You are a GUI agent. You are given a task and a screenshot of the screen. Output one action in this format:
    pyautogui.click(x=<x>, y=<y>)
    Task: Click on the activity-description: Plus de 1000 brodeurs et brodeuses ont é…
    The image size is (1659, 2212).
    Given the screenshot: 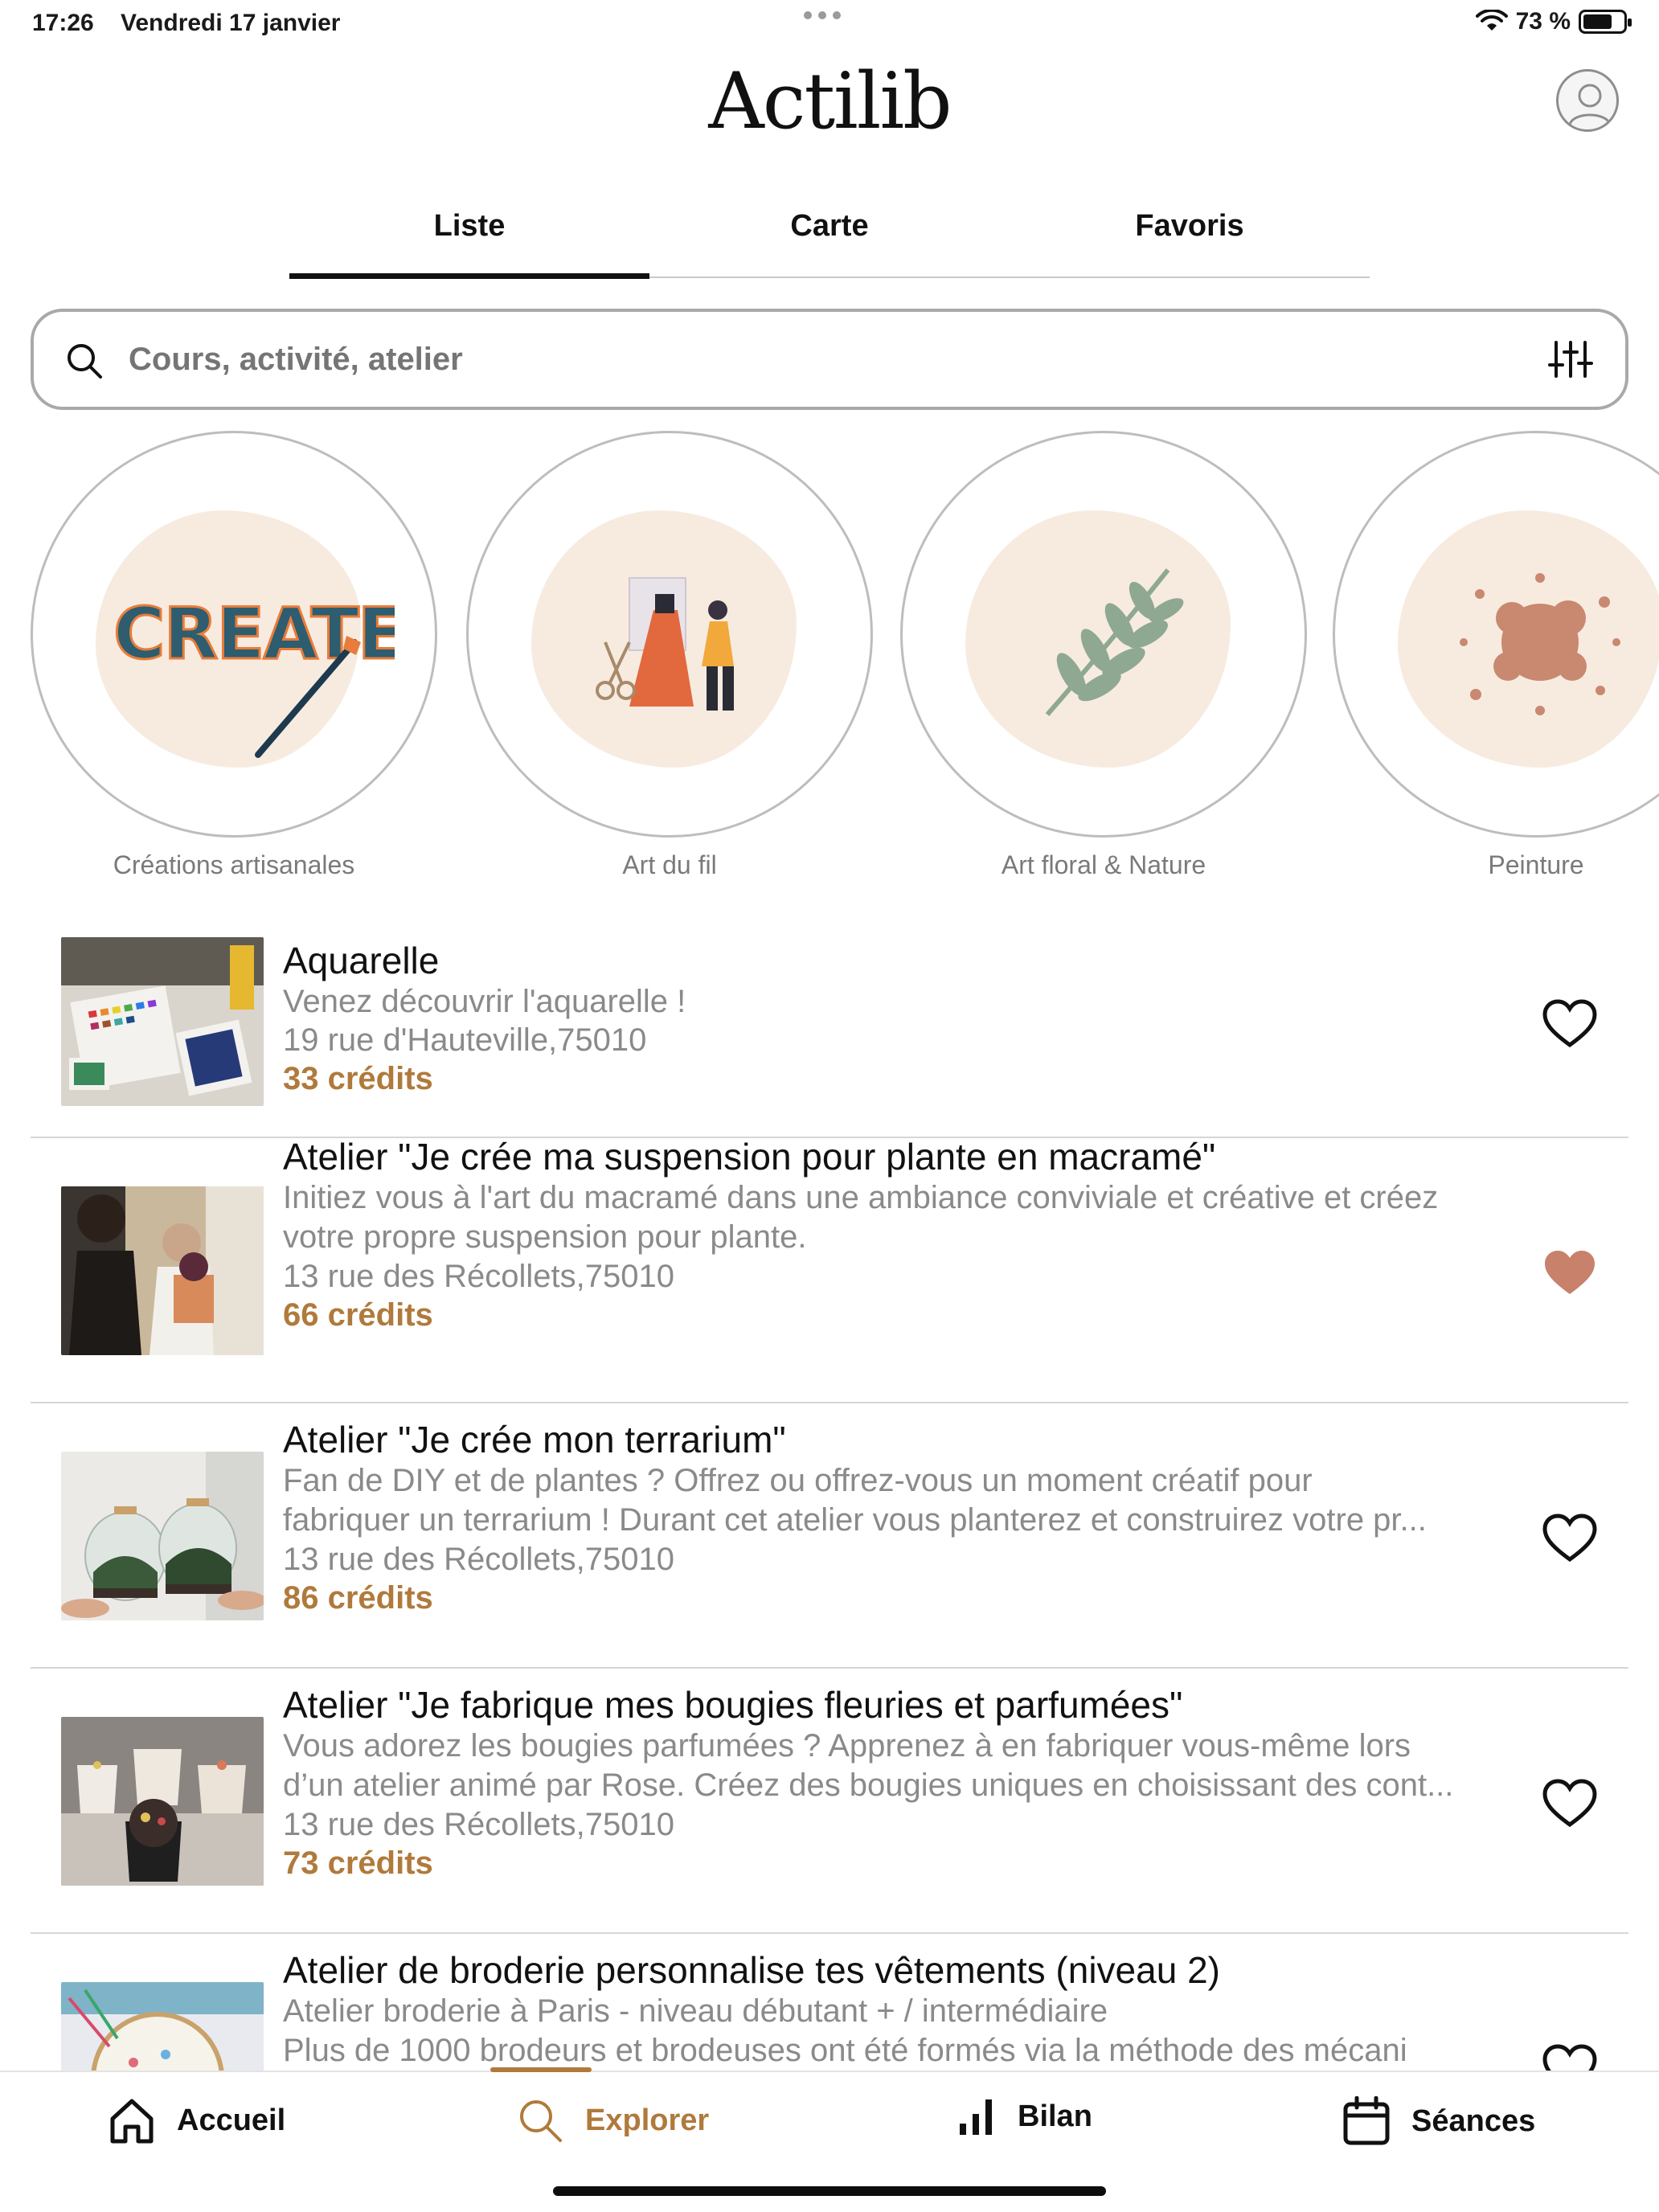 What is the action you would take?
    pyautogui.click(x=845, y=2050)
    